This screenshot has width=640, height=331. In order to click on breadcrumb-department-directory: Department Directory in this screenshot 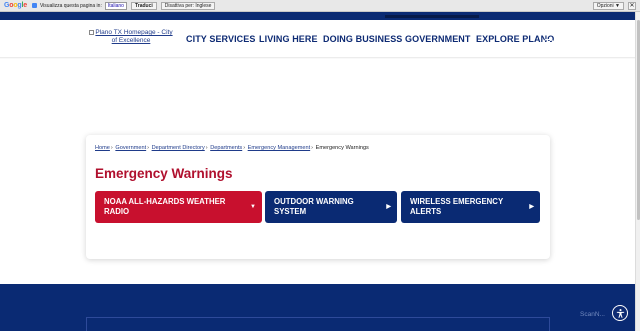, I will do `click(178, 148)`.